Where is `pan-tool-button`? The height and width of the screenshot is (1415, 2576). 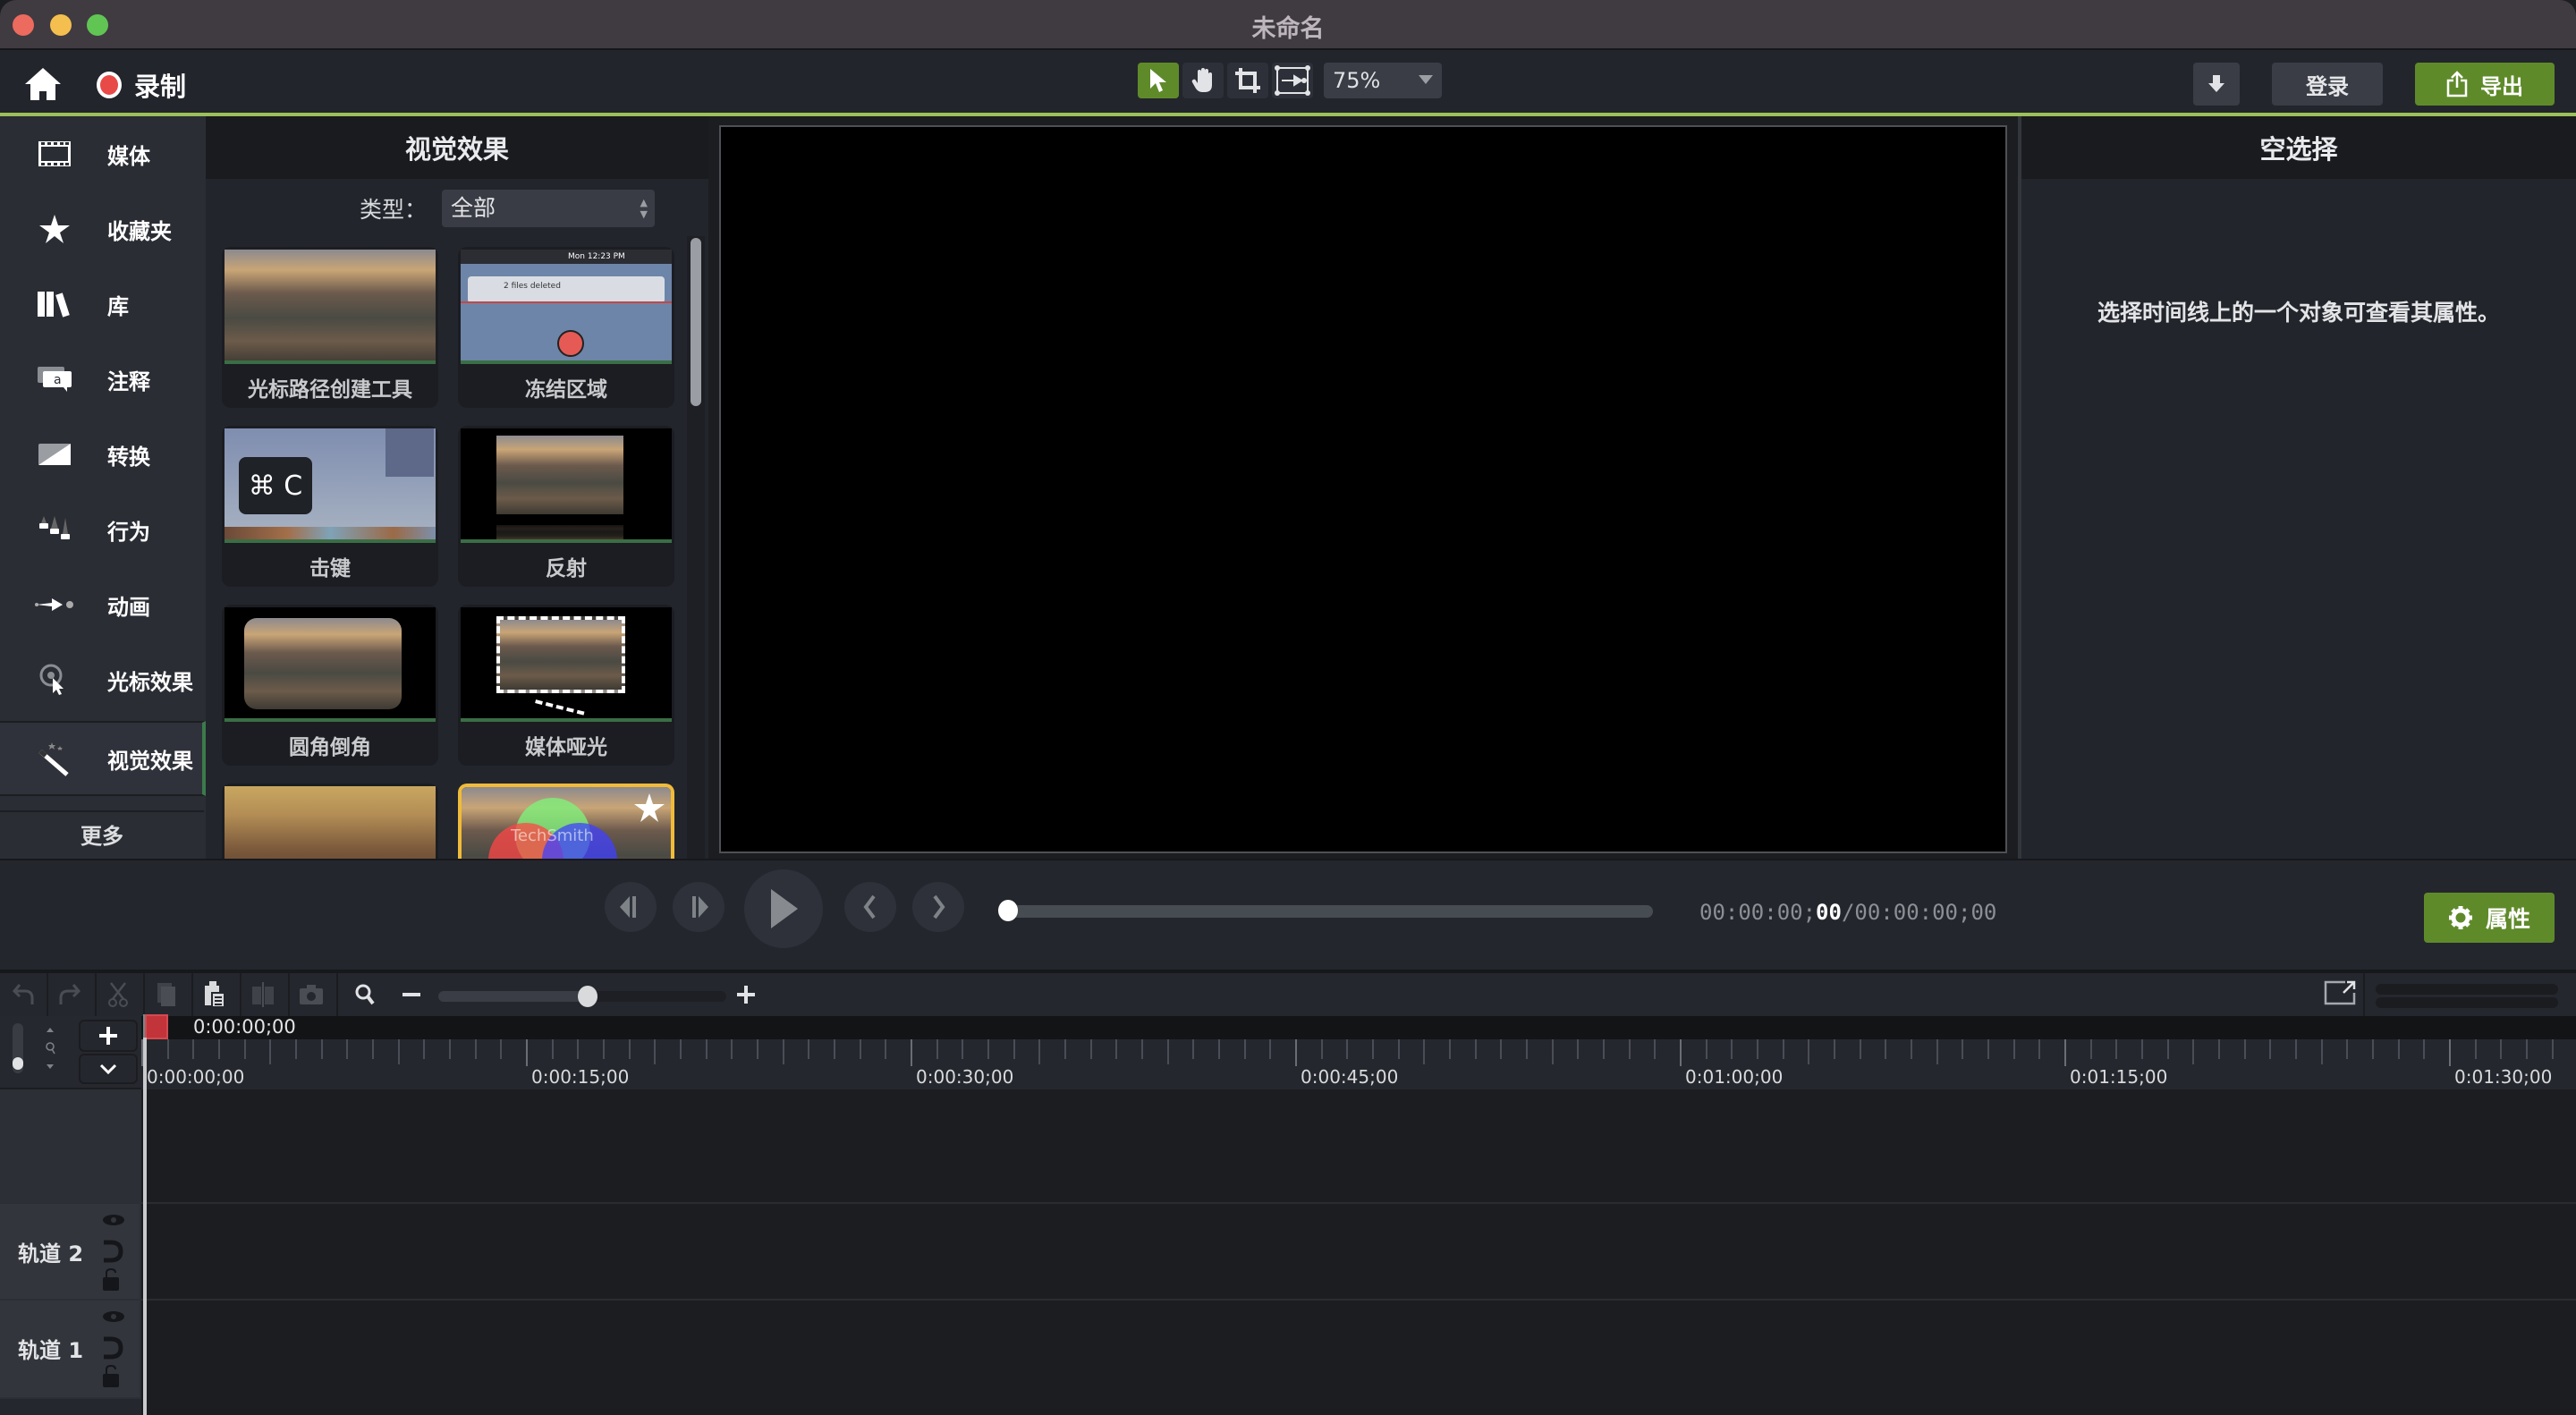 pan-tool-button is located at coordinates (1203, 81).